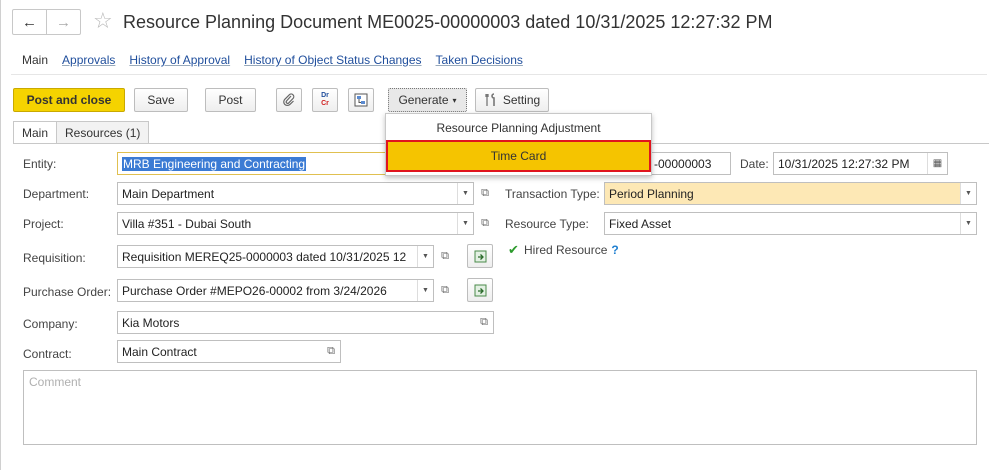  I want to click on generate-label: Generate, so click(423, 100).